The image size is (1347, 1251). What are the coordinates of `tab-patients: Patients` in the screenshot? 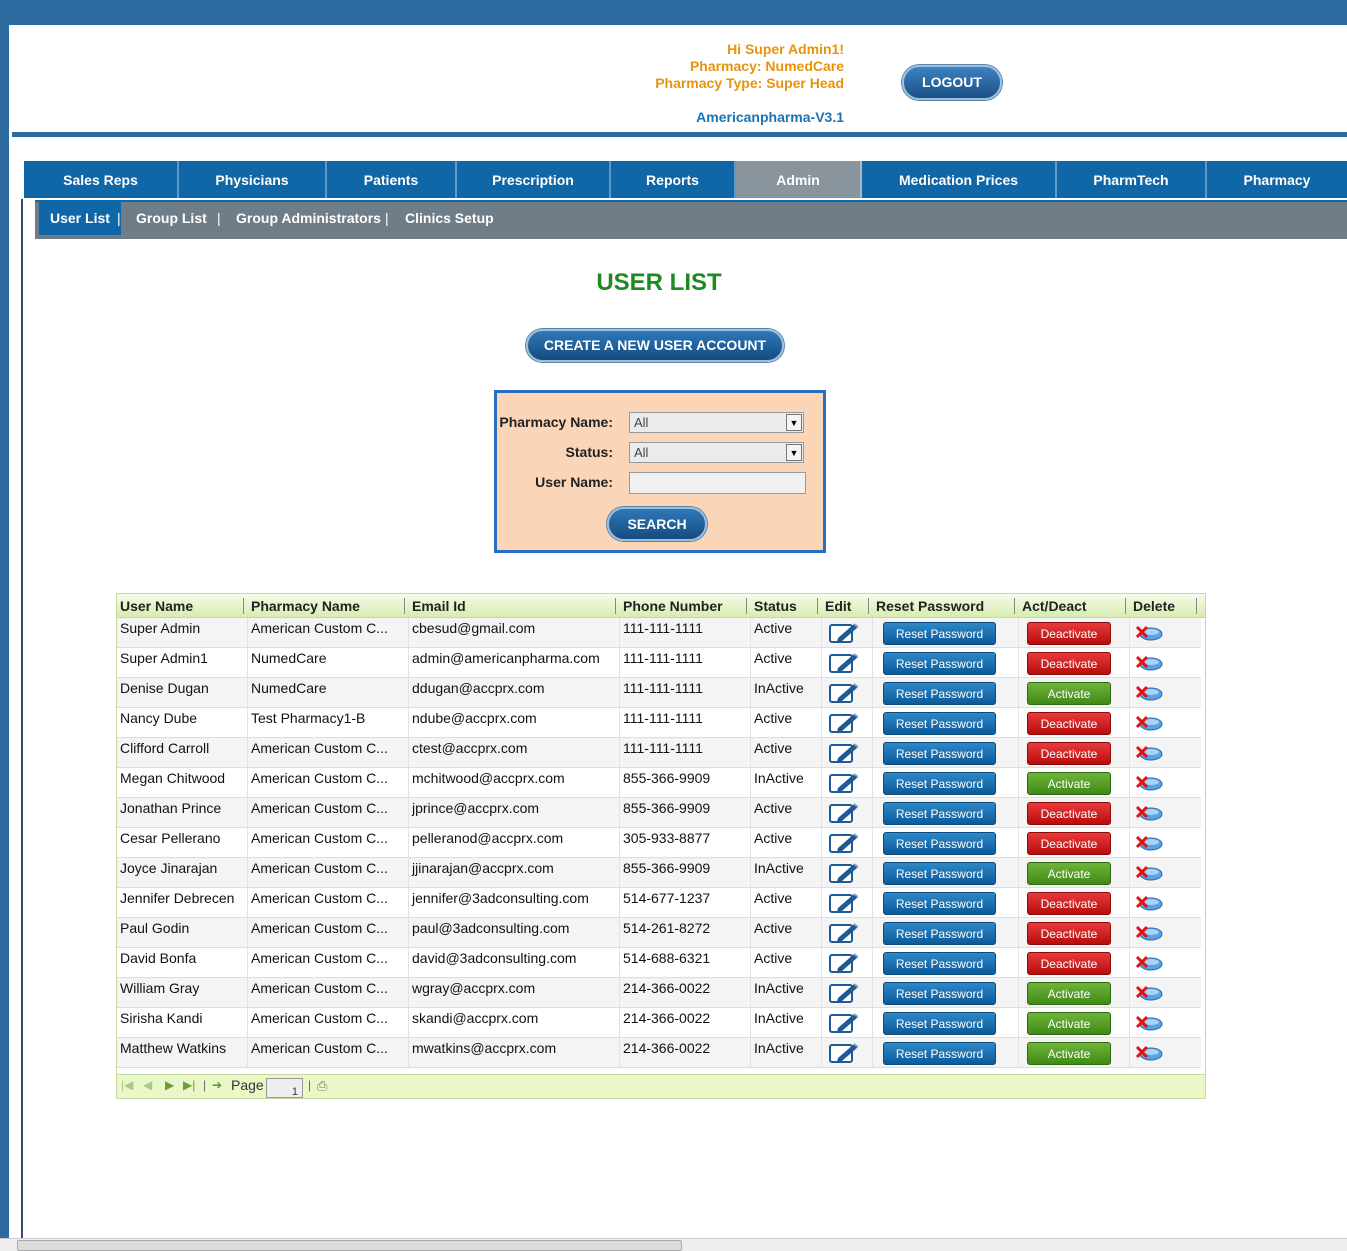 It's located at (392, 179).